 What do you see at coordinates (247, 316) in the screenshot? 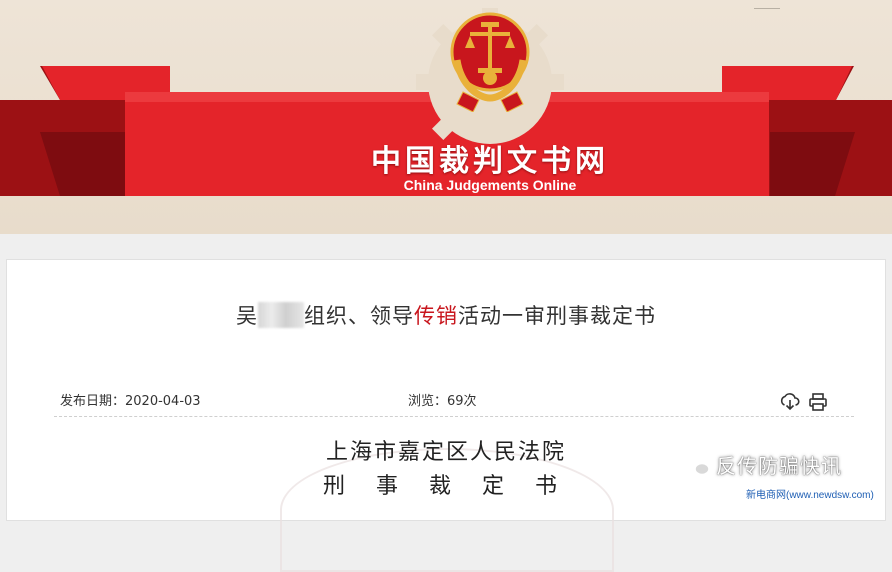
I see `title-prefix: 吴` at bounding box center [247, 316].